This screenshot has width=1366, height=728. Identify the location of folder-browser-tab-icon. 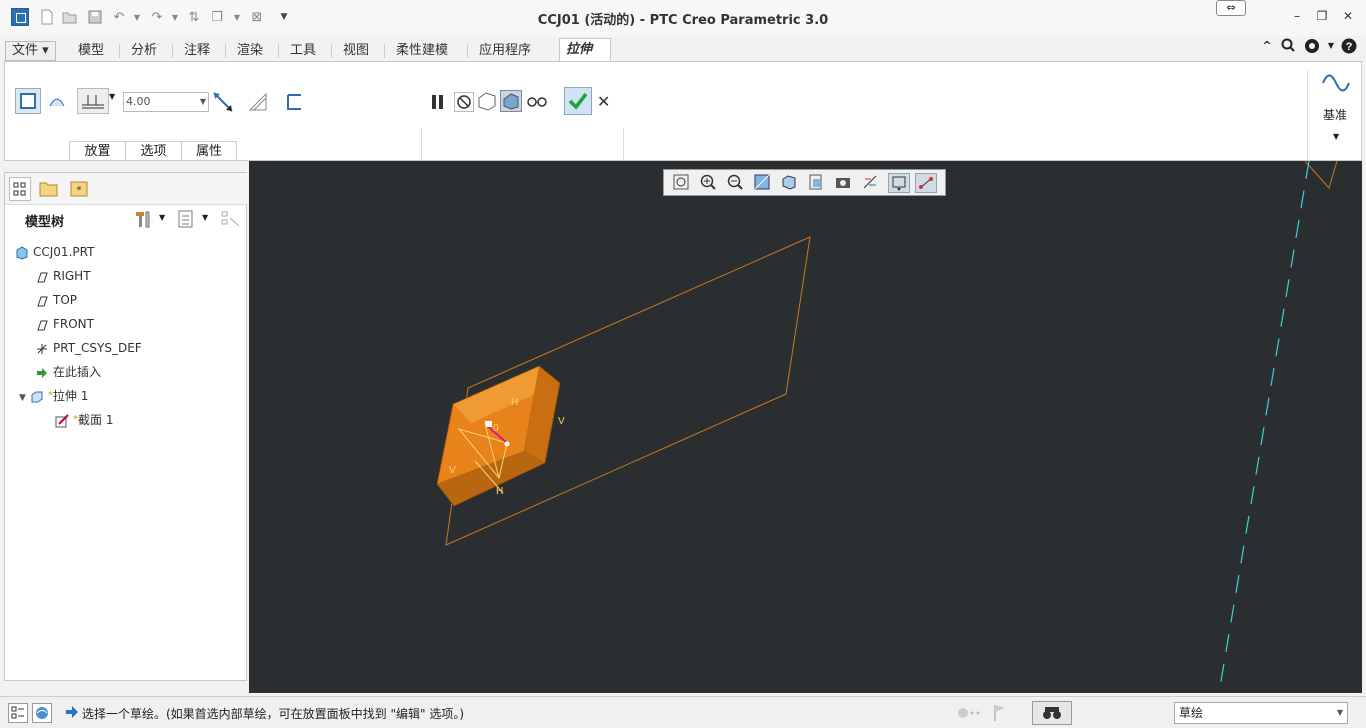
(49, 189).